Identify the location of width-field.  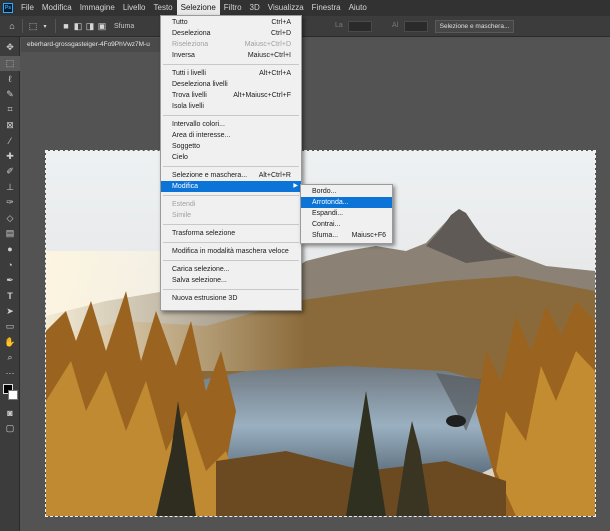
(360, 26).